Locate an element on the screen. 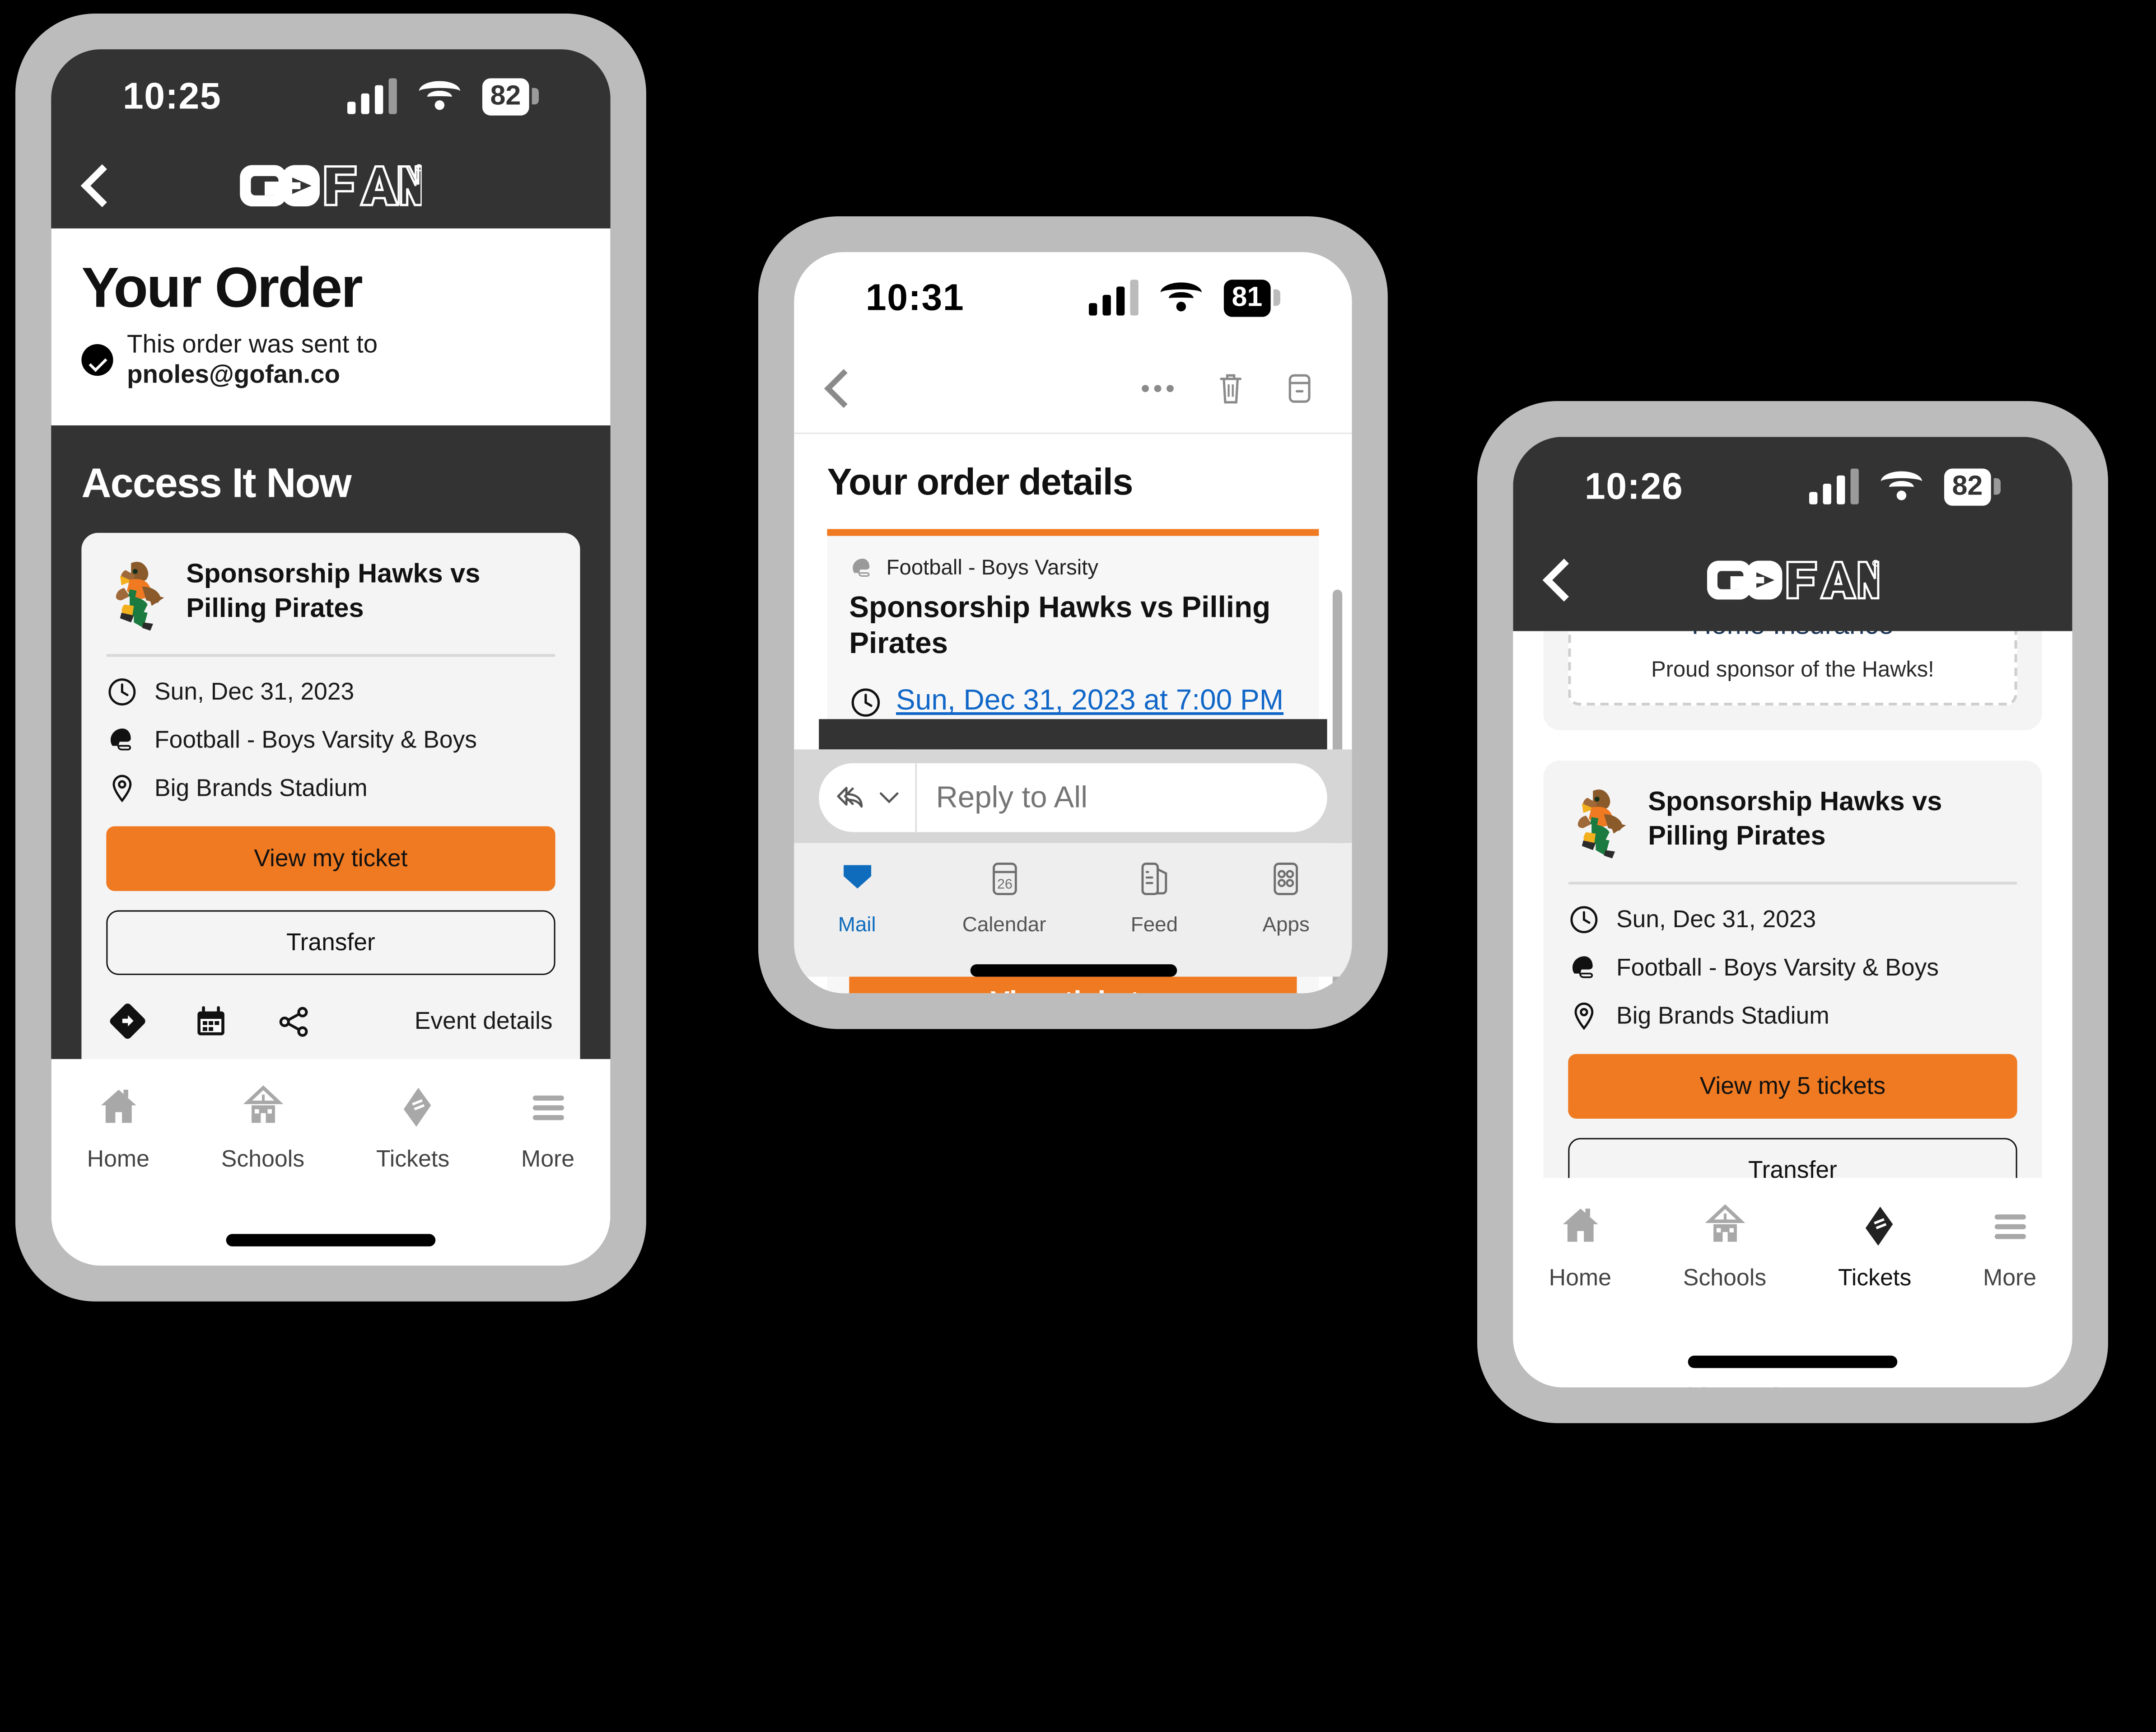 This screenshot has width=2156, height=1732. reply-bar-container is located at coordinates (1073, 796).